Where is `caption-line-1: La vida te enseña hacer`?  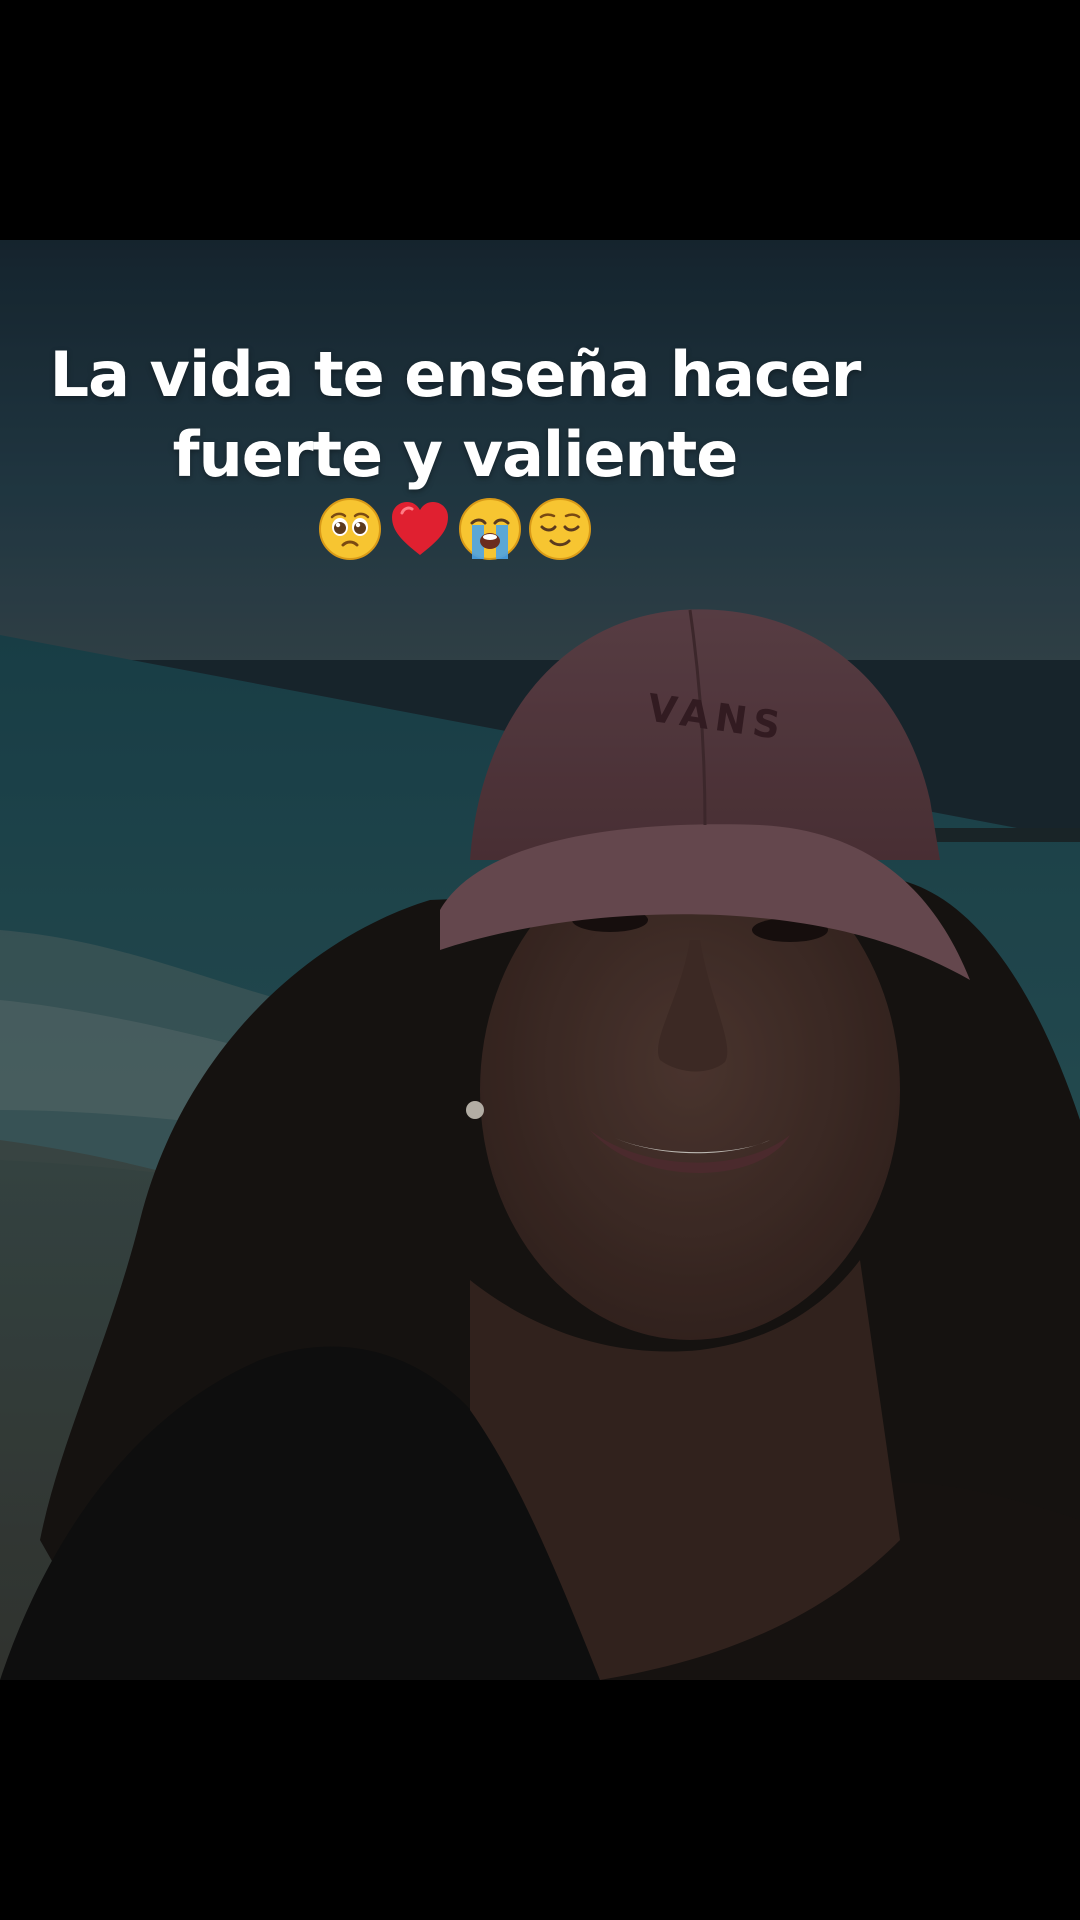
caption-line-1: La vida te enseña hacer is located at coordinates (455, 374).